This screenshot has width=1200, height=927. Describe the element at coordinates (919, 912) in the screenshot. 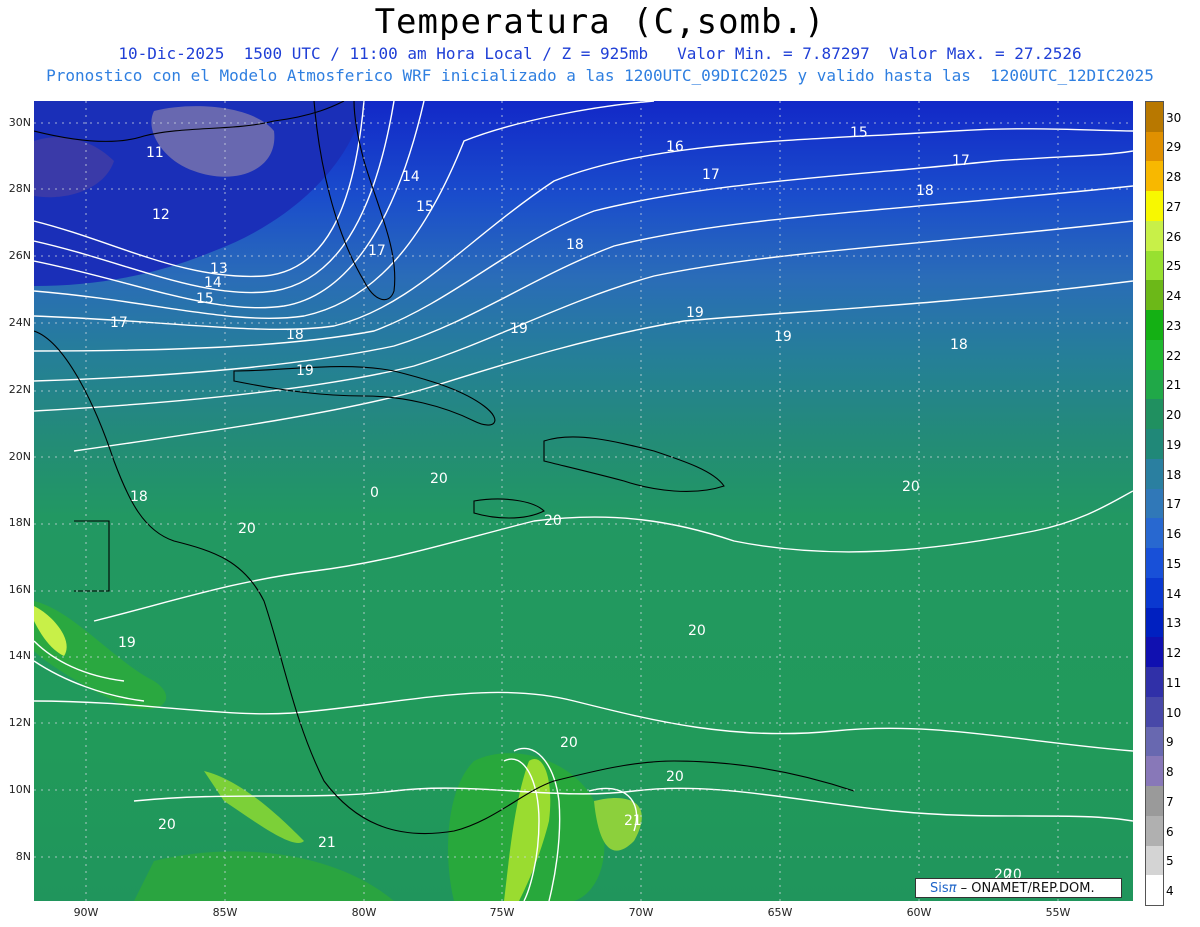

I see `lon-tick: 60W` at that location.